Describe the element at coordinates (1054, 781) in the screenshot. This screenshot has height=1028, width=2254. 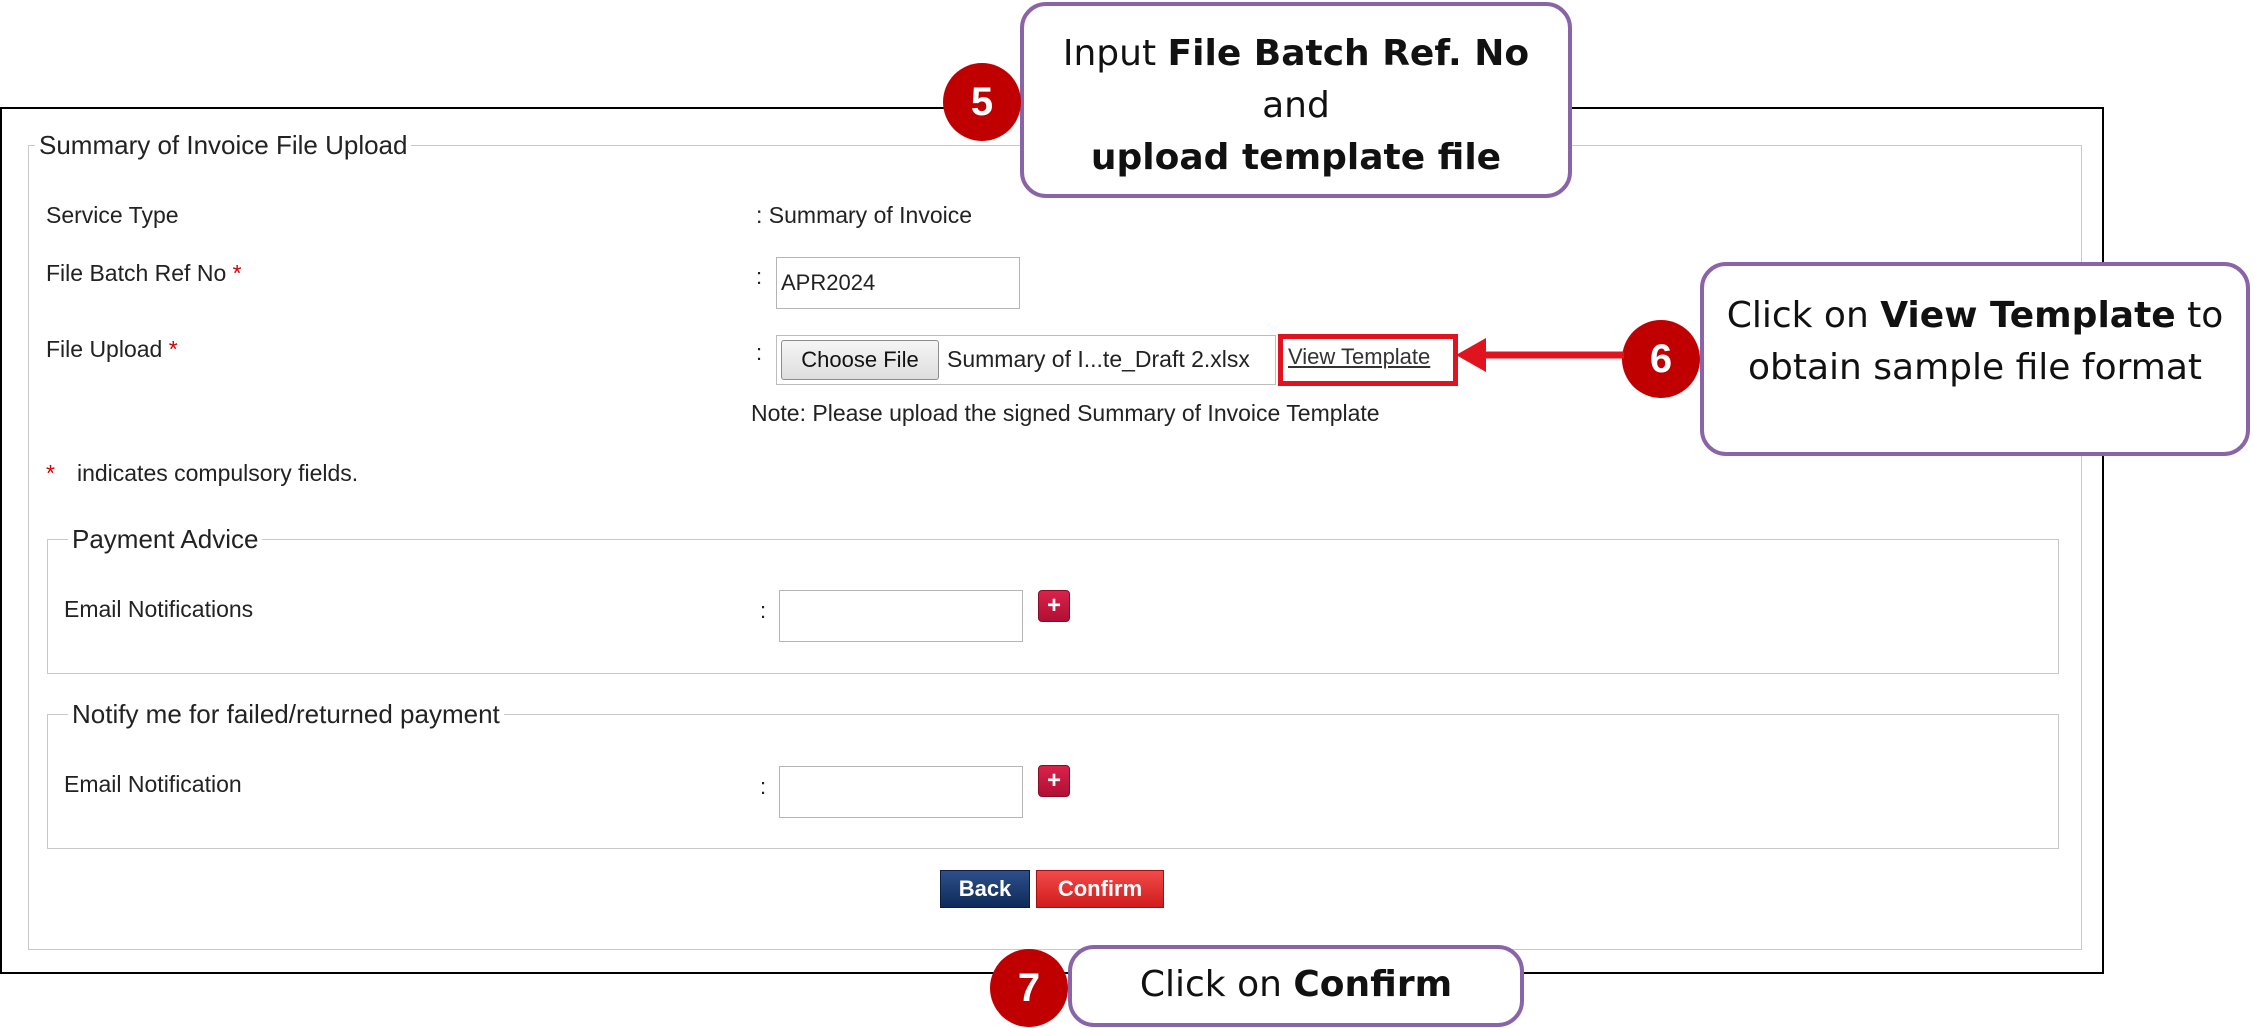
I see `add-notify-email-button: +` at that location.